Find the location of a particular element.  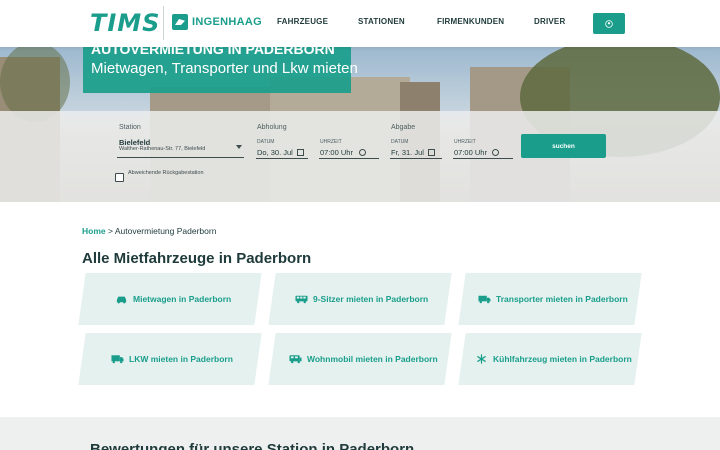

chevron-down-icon is located at coordinates (239, 147).